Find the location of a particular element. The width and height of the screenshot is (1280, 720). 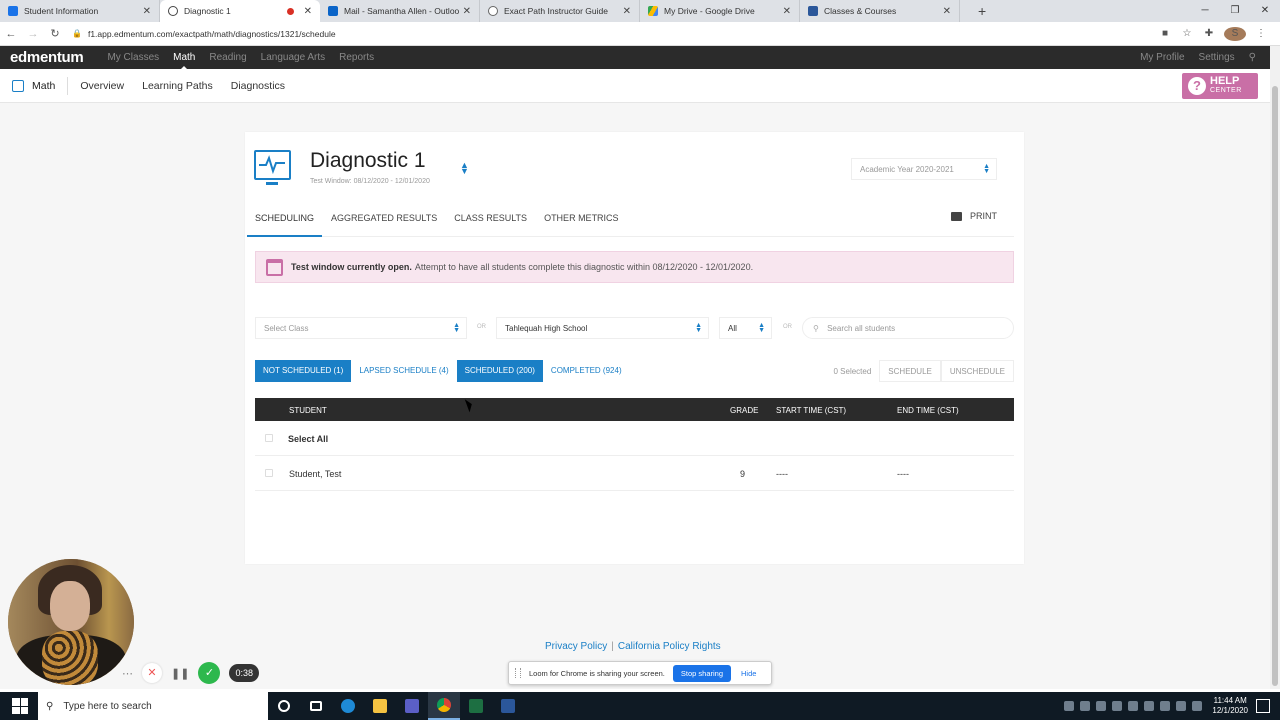

close-window-icon: ✕ is located at coordinates (1265, 11).